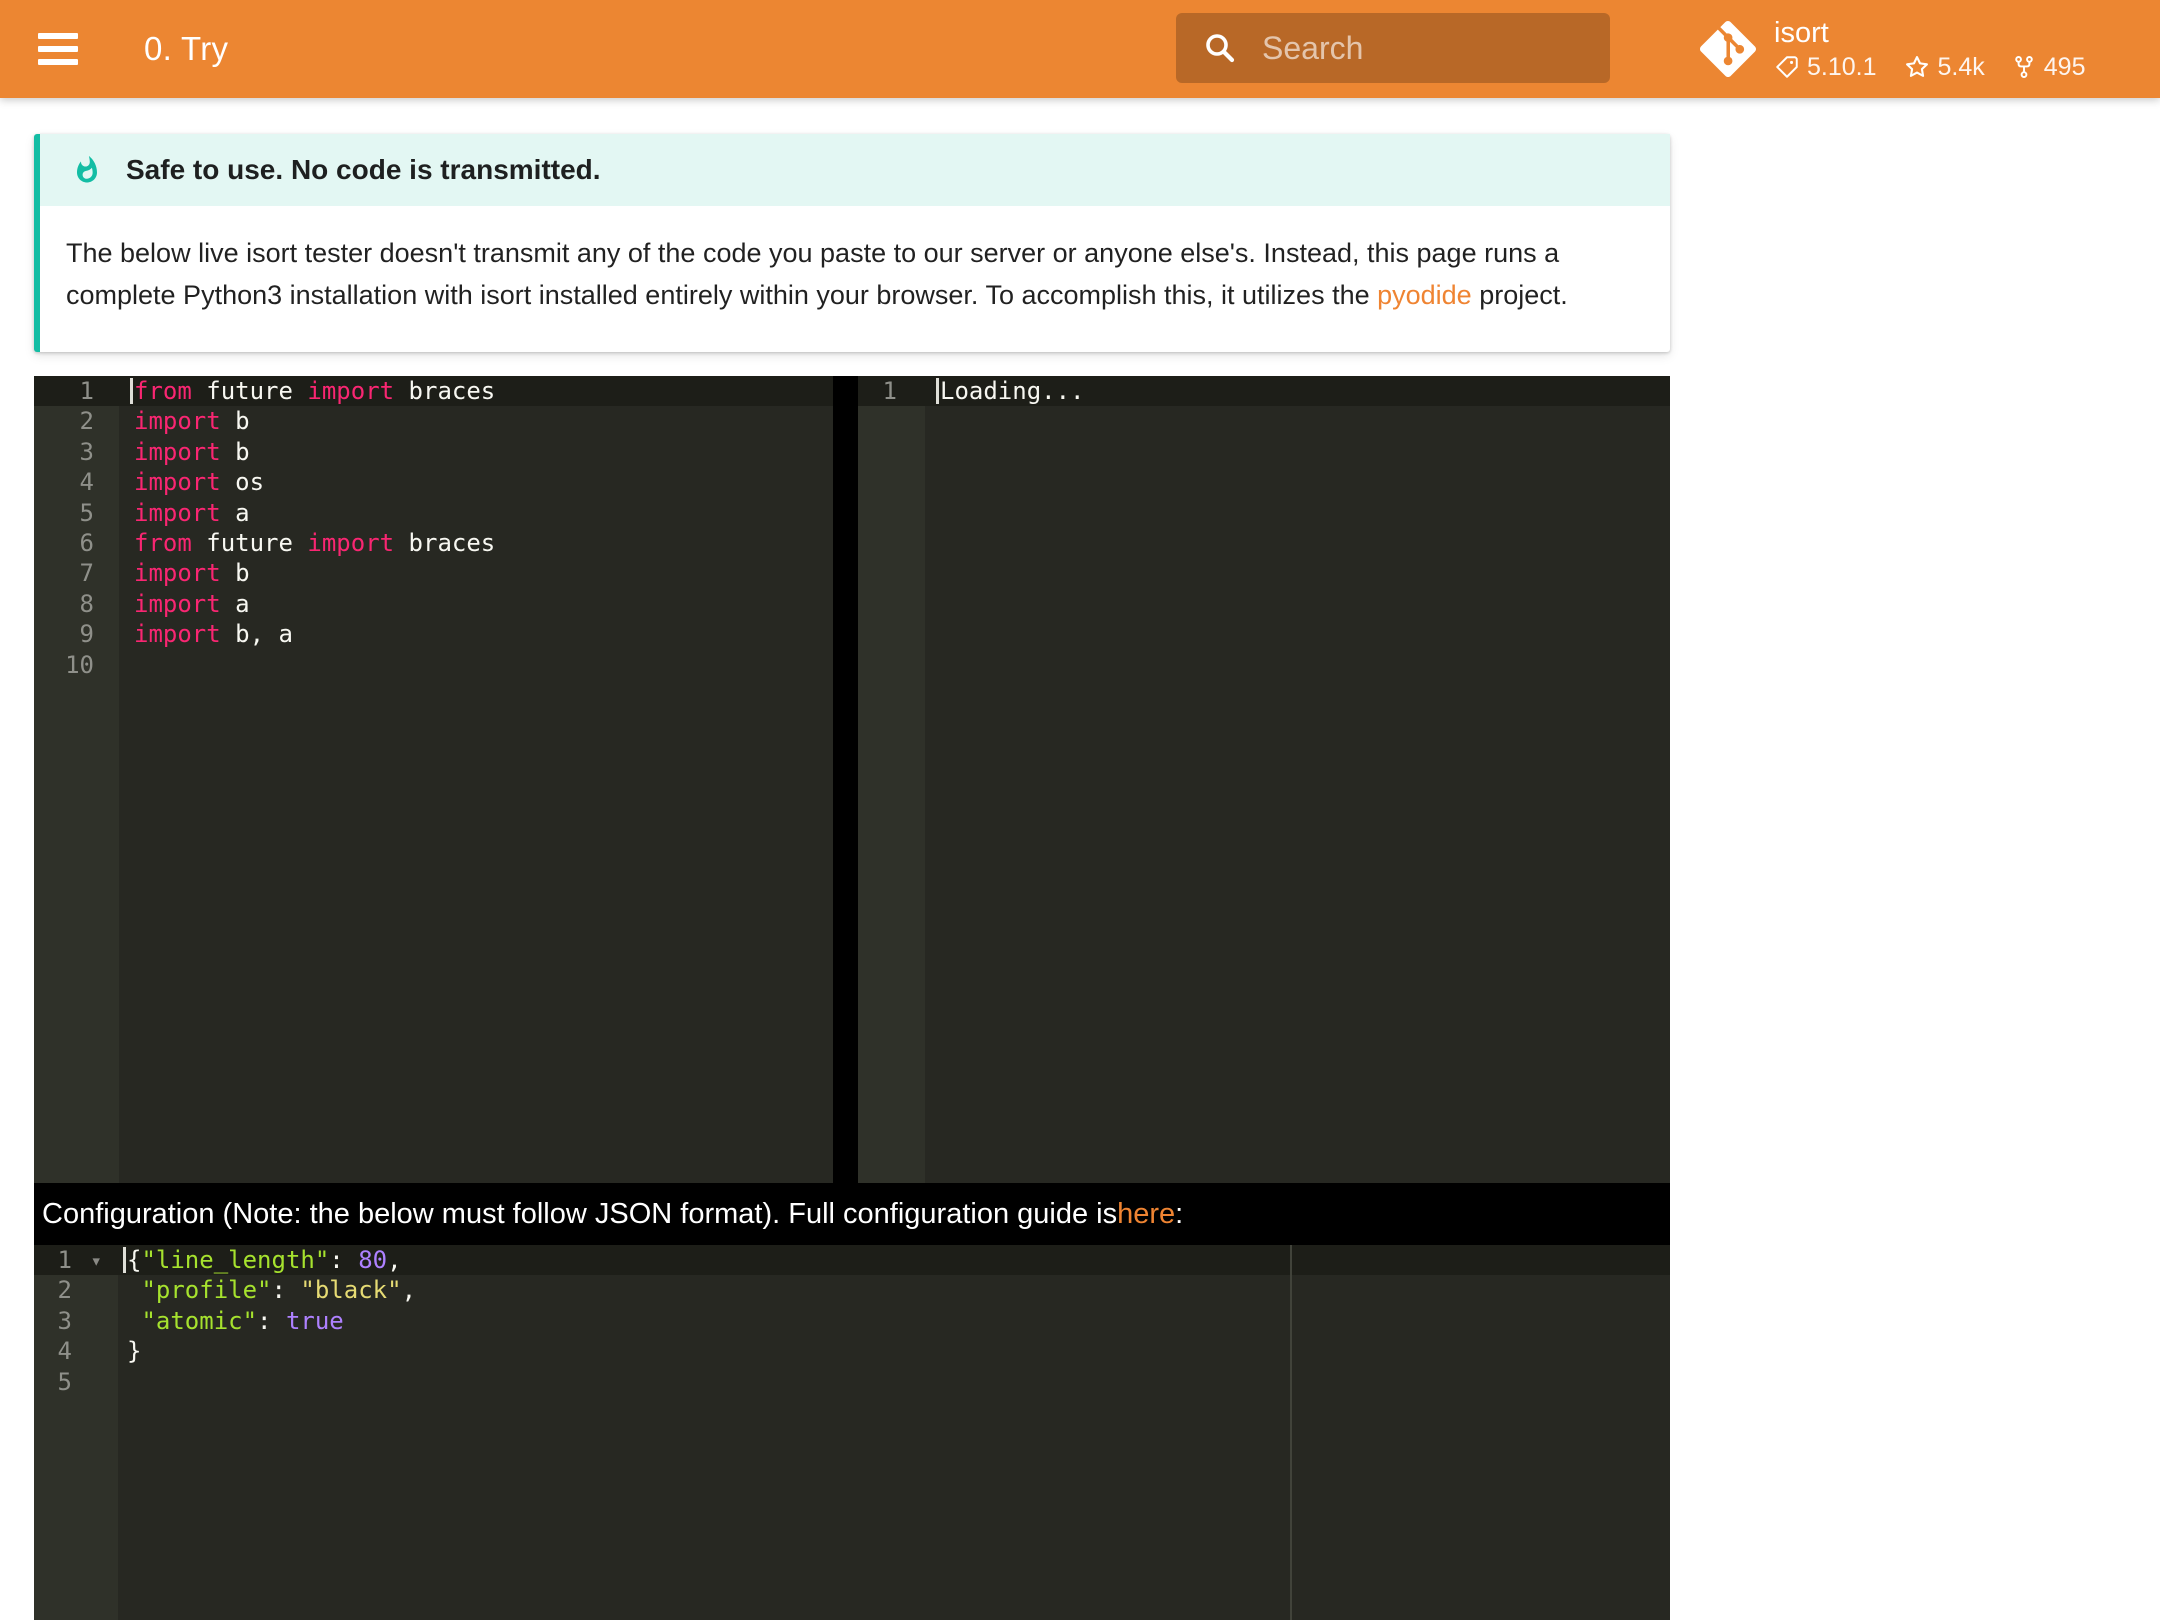 The image size is (2160, 1620). Describe the element at coordinates (1179, 1213) in the screenshot. I see `configuration-heading-text: :` at that location.